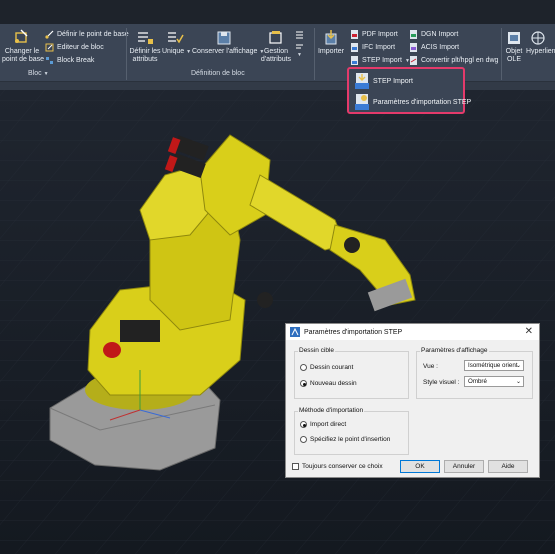 The width and height of the screenshot is (555, 554). I want to click on cancel-button: Annuler, so click(464, 466).